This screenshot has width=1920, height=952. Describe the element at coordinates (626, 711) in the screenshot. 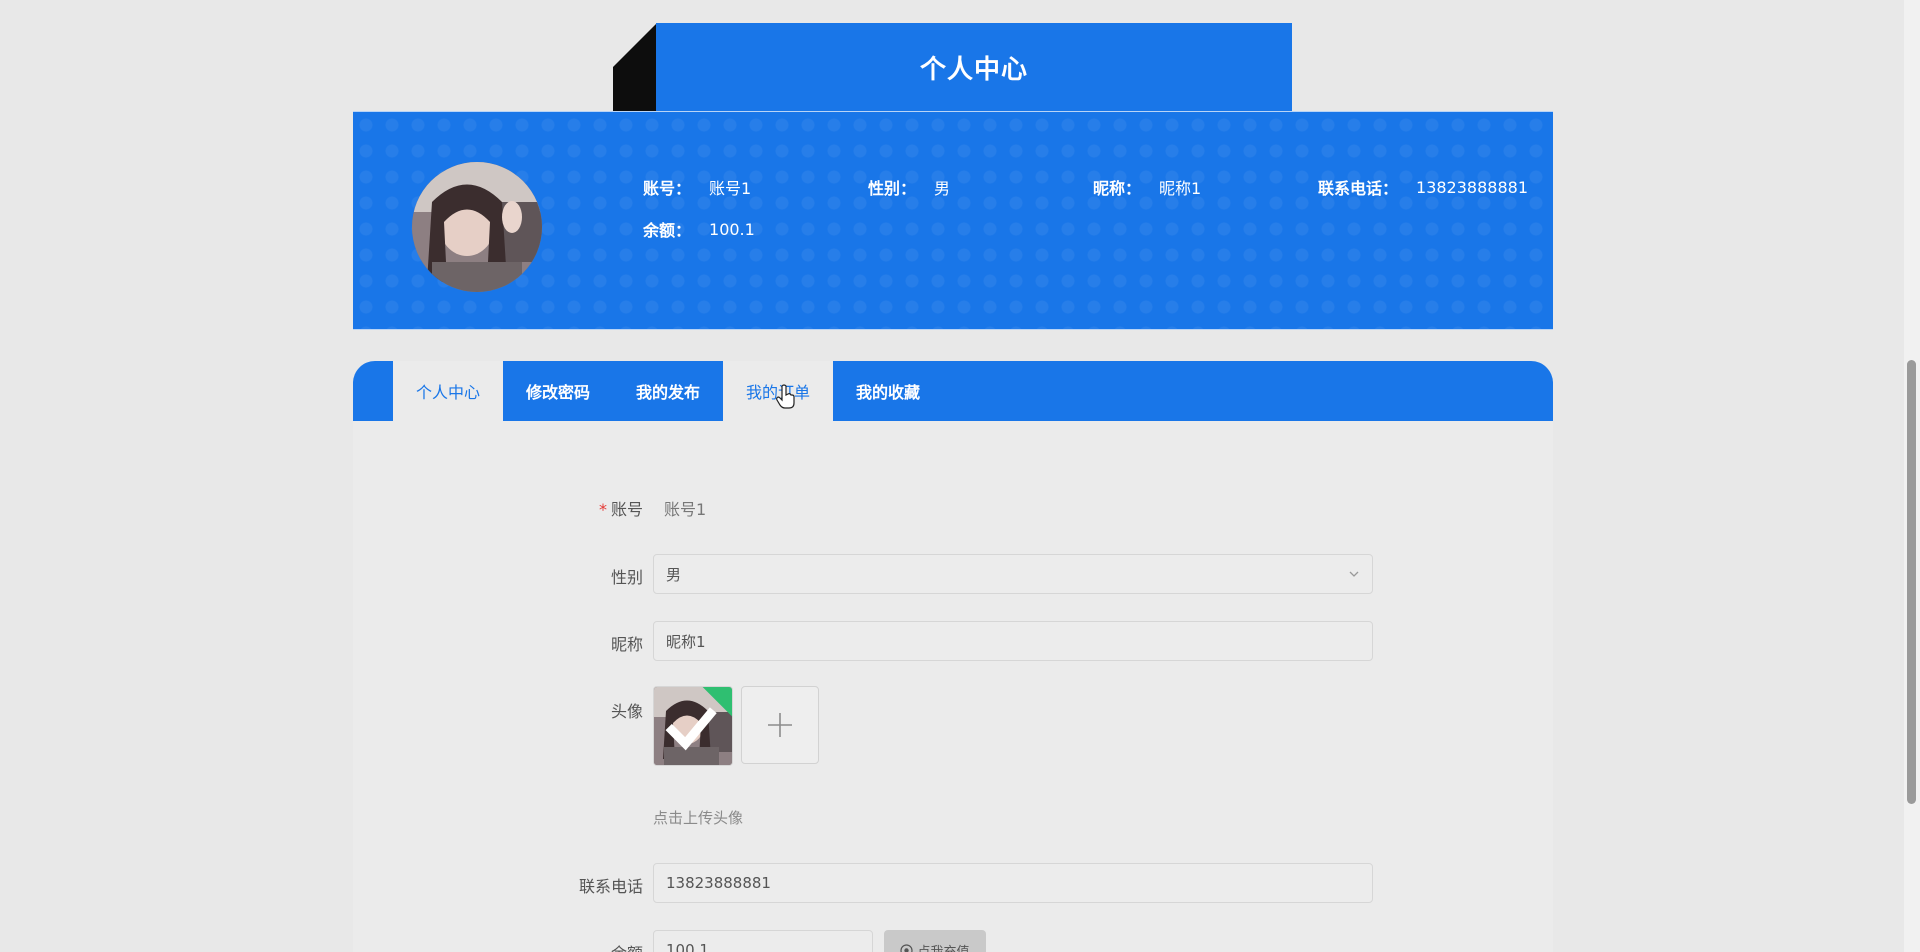

I see `avatar-label: 头像` at that location.